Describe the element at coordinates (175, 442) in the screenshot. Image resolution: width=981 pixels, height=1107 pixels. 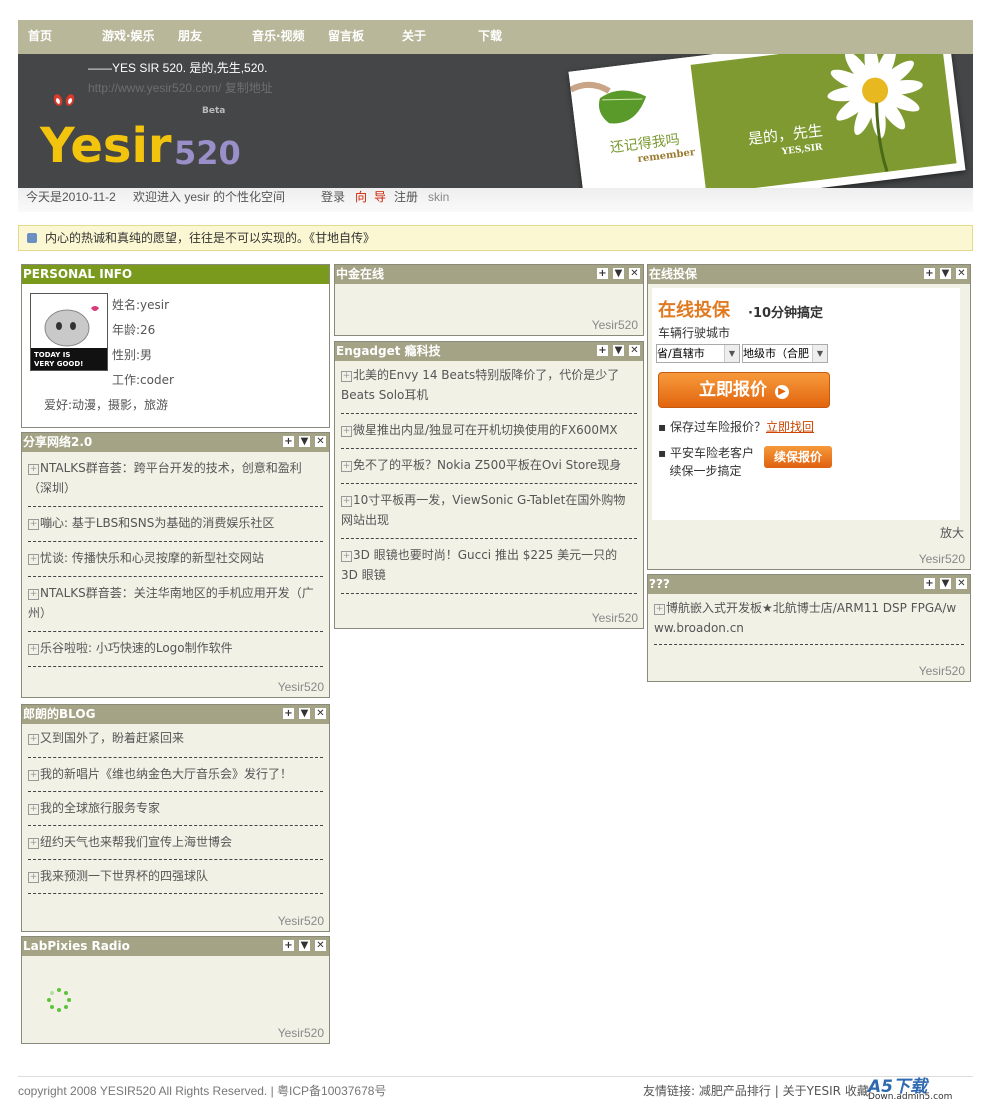
I see `widget-header: 分享网络2.0 + ▼ ✕` at that location.